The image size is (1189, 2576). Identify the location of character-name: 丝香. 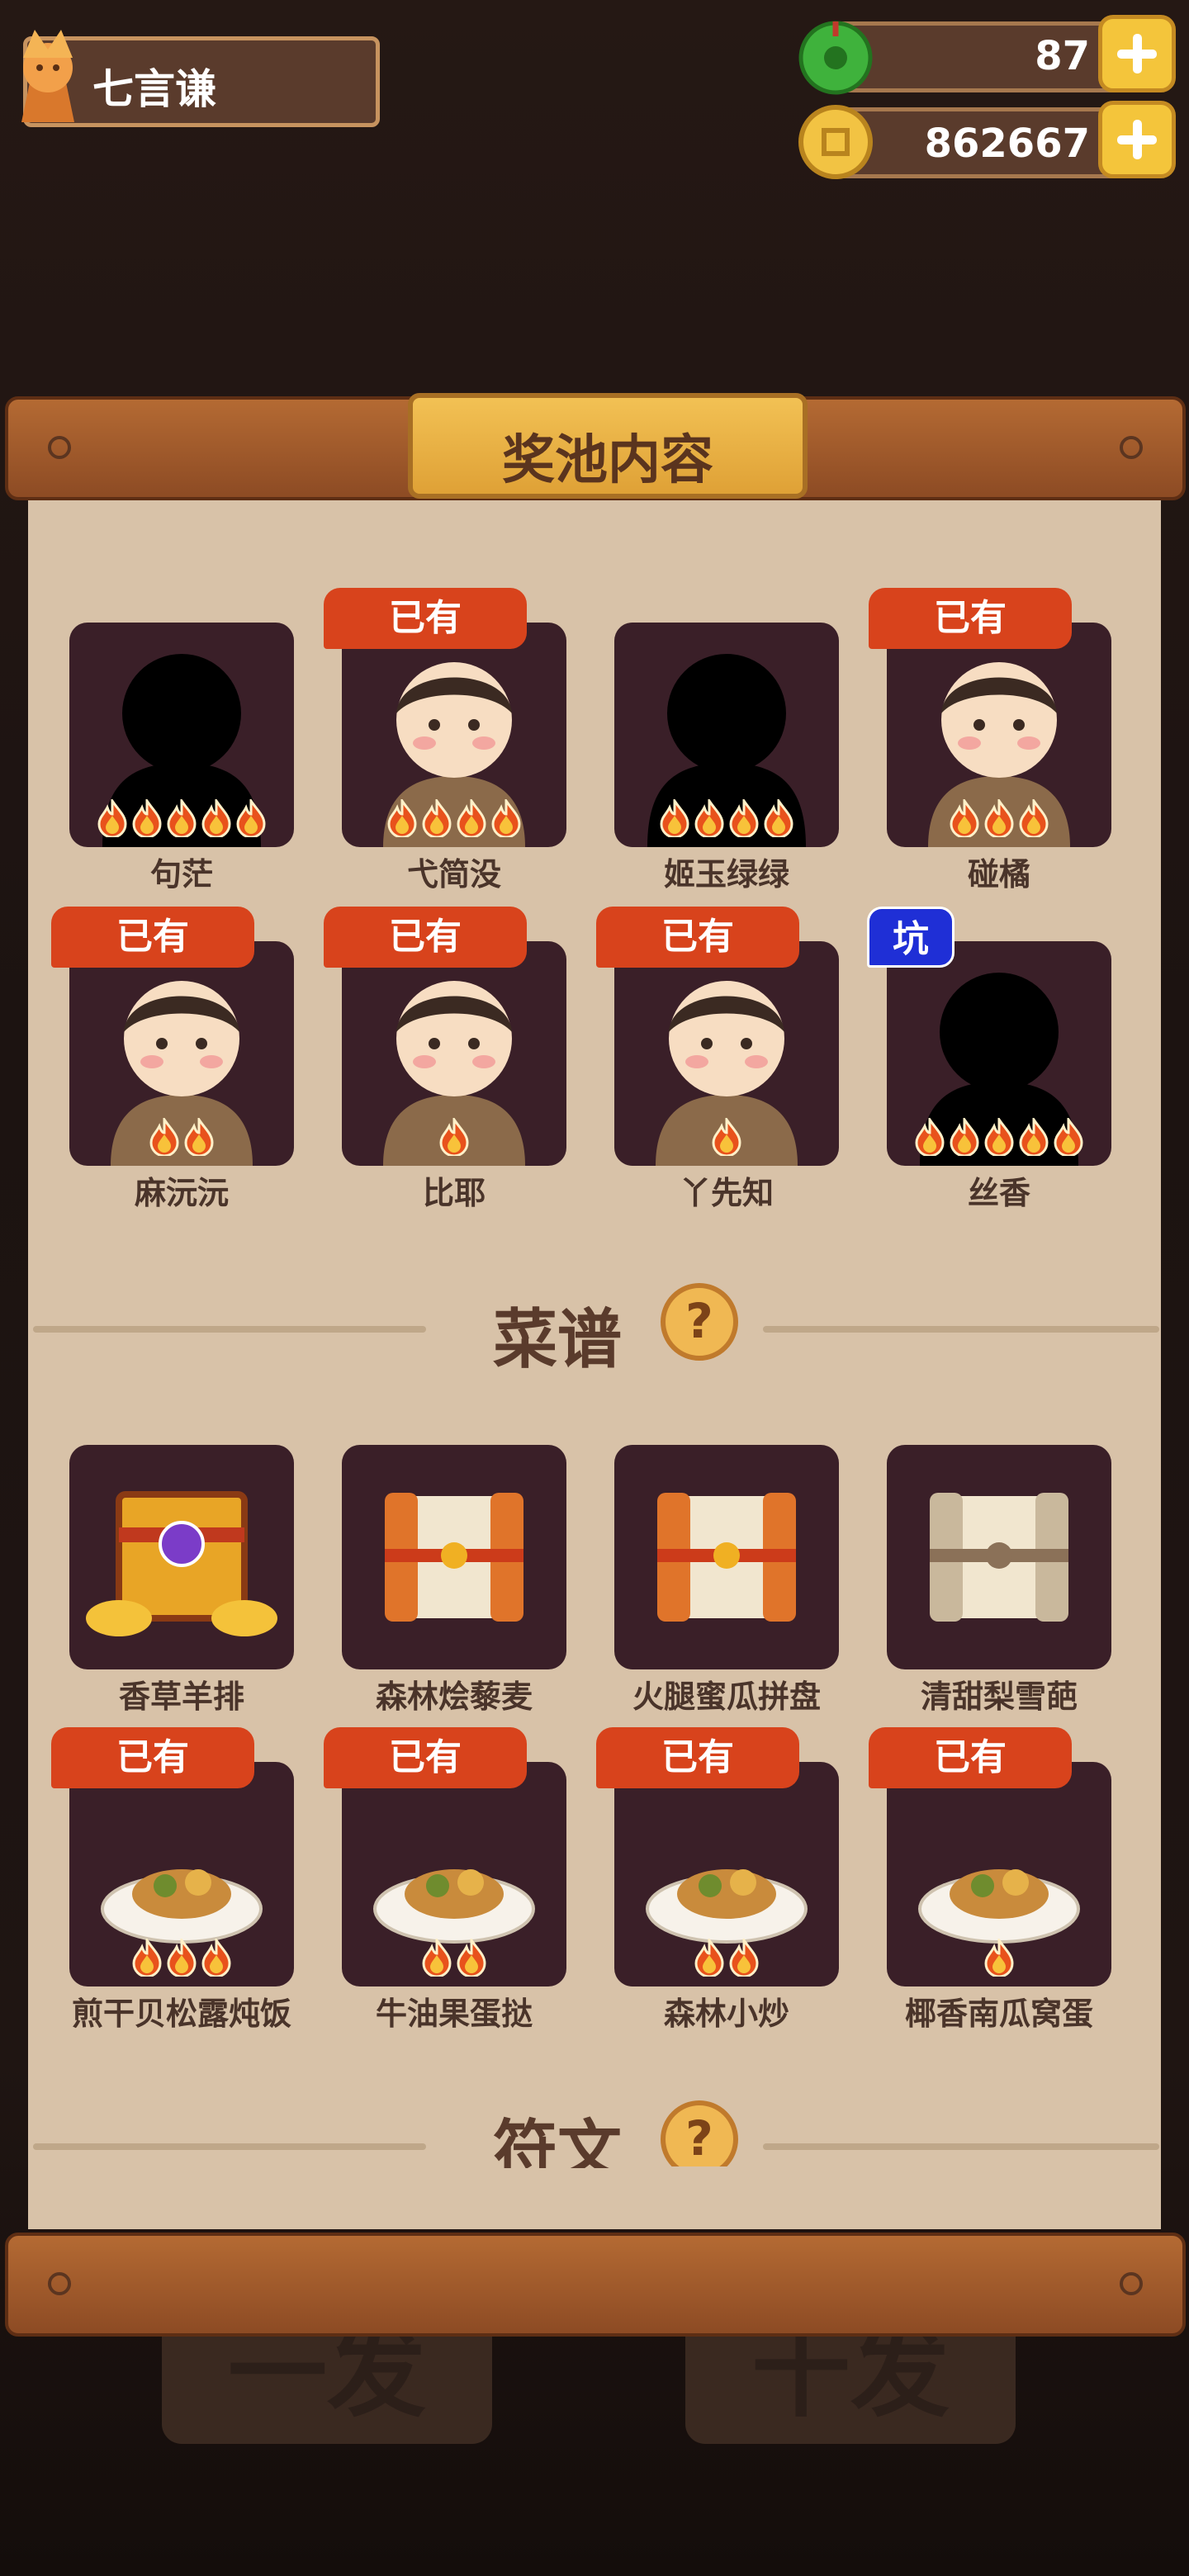
(998, 1193).